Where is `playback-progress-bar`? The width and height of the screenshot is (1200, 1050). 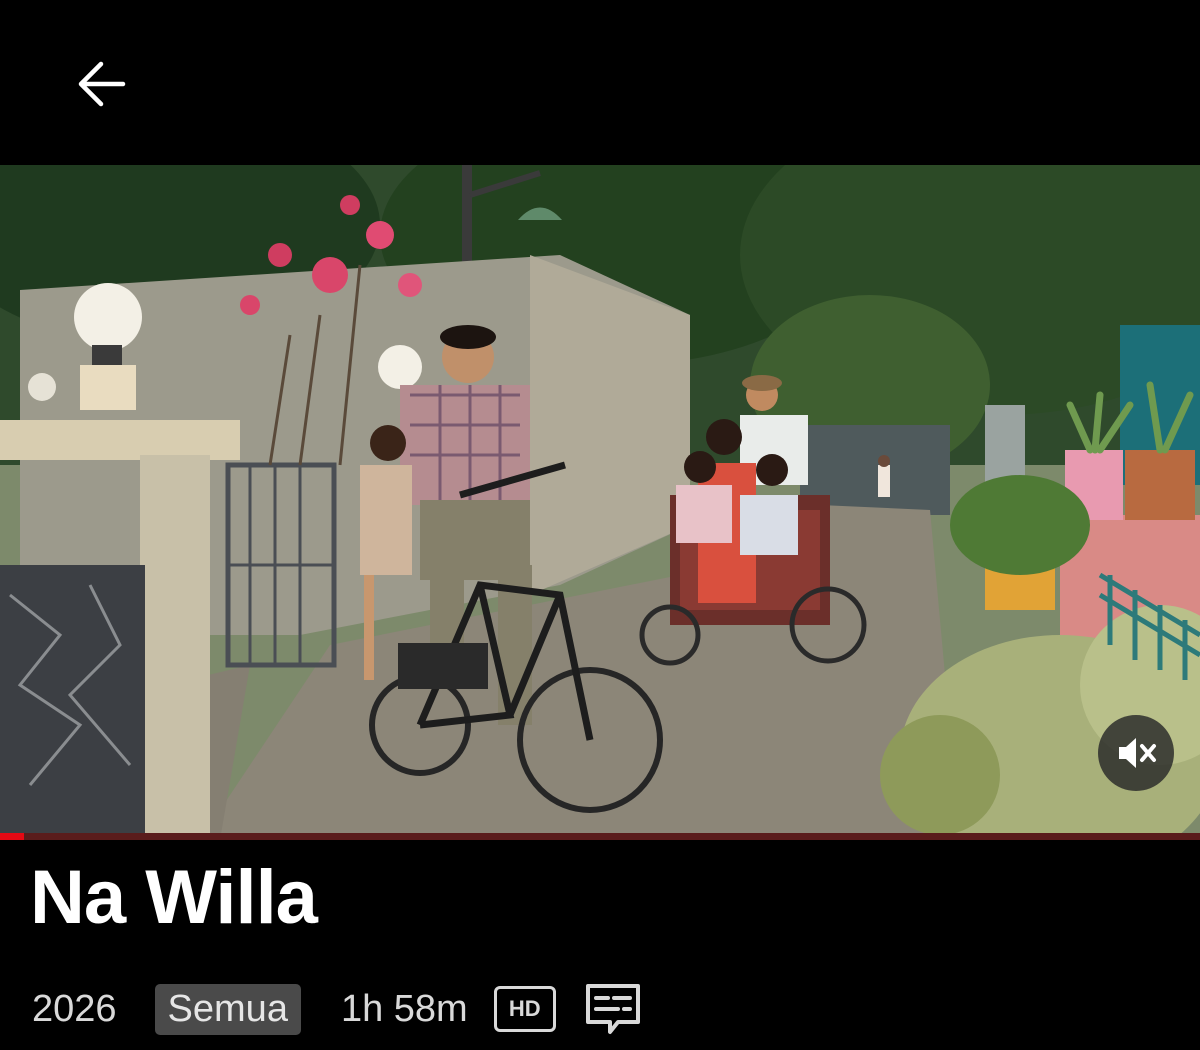 playback-progress-bar is located at coordinates (600, 836).